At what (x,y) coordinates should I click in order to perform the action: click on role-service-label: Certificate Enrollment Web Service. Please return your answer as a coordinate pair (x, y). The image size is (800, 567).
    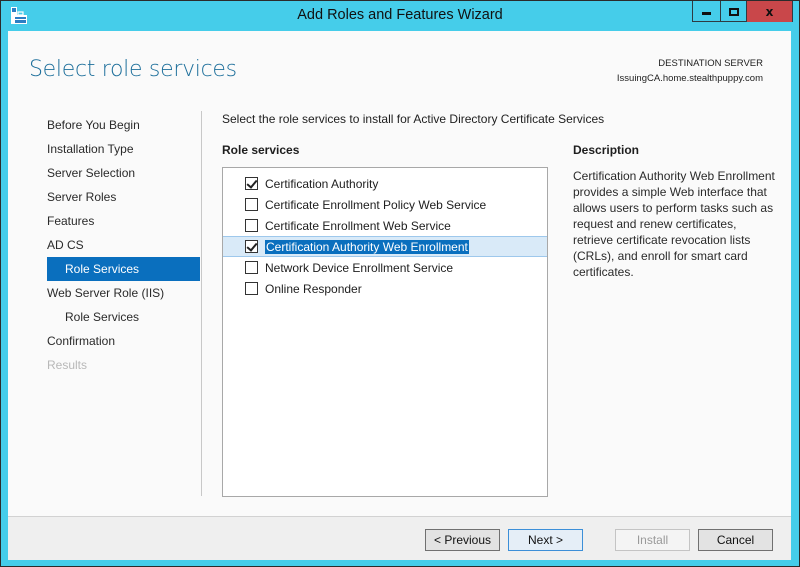
    Looking at the image, I should click on (358, 225).